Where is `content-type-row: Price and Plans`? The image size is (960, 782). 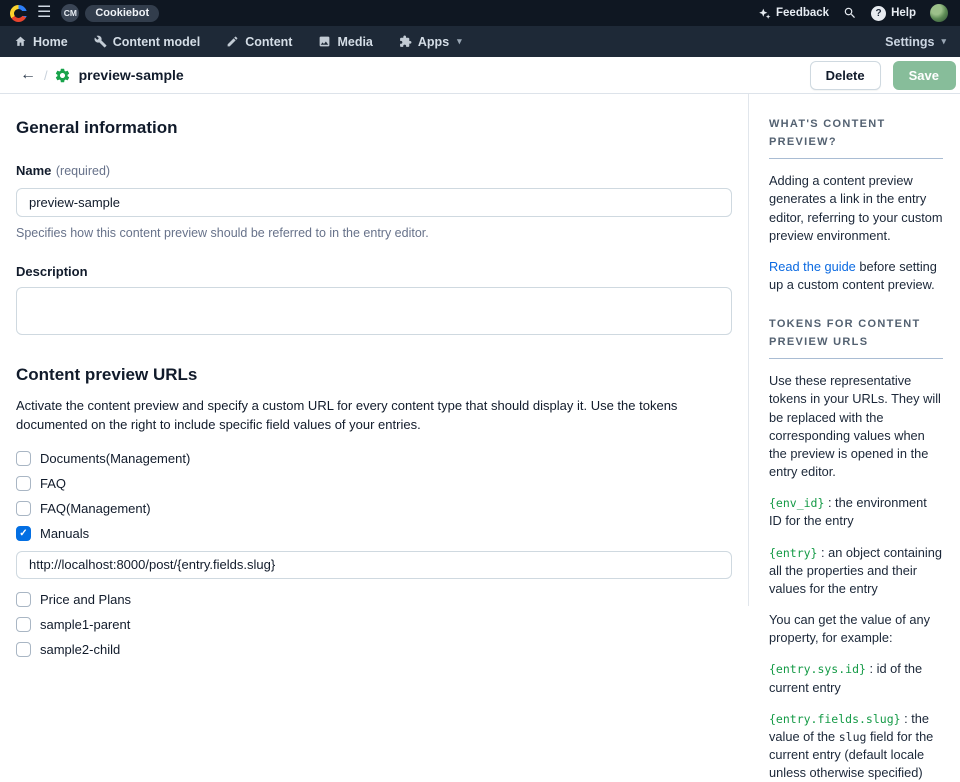 content-type-row: Price and Plans is located at coordinates (374, 600).